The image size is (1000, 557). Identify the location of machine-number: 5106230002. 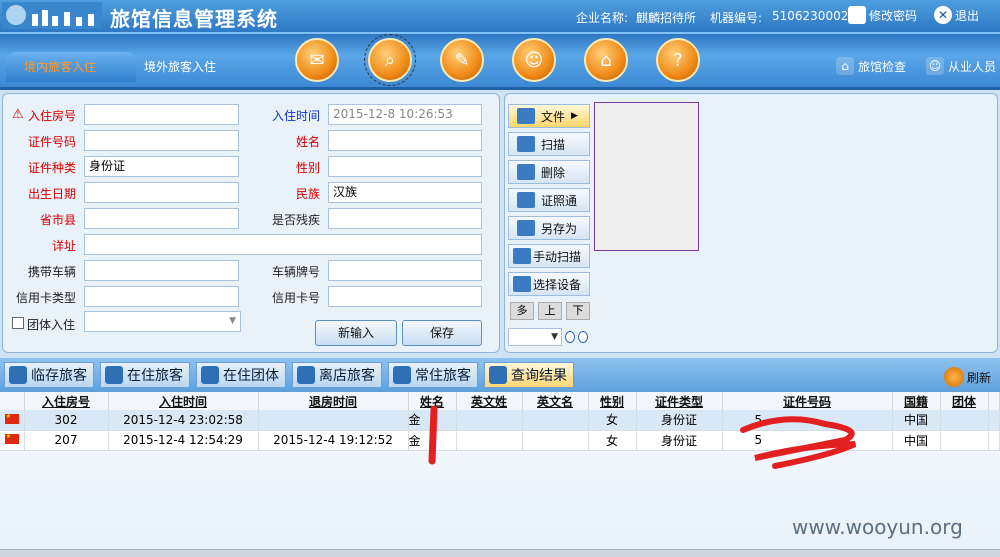
(810, 16).